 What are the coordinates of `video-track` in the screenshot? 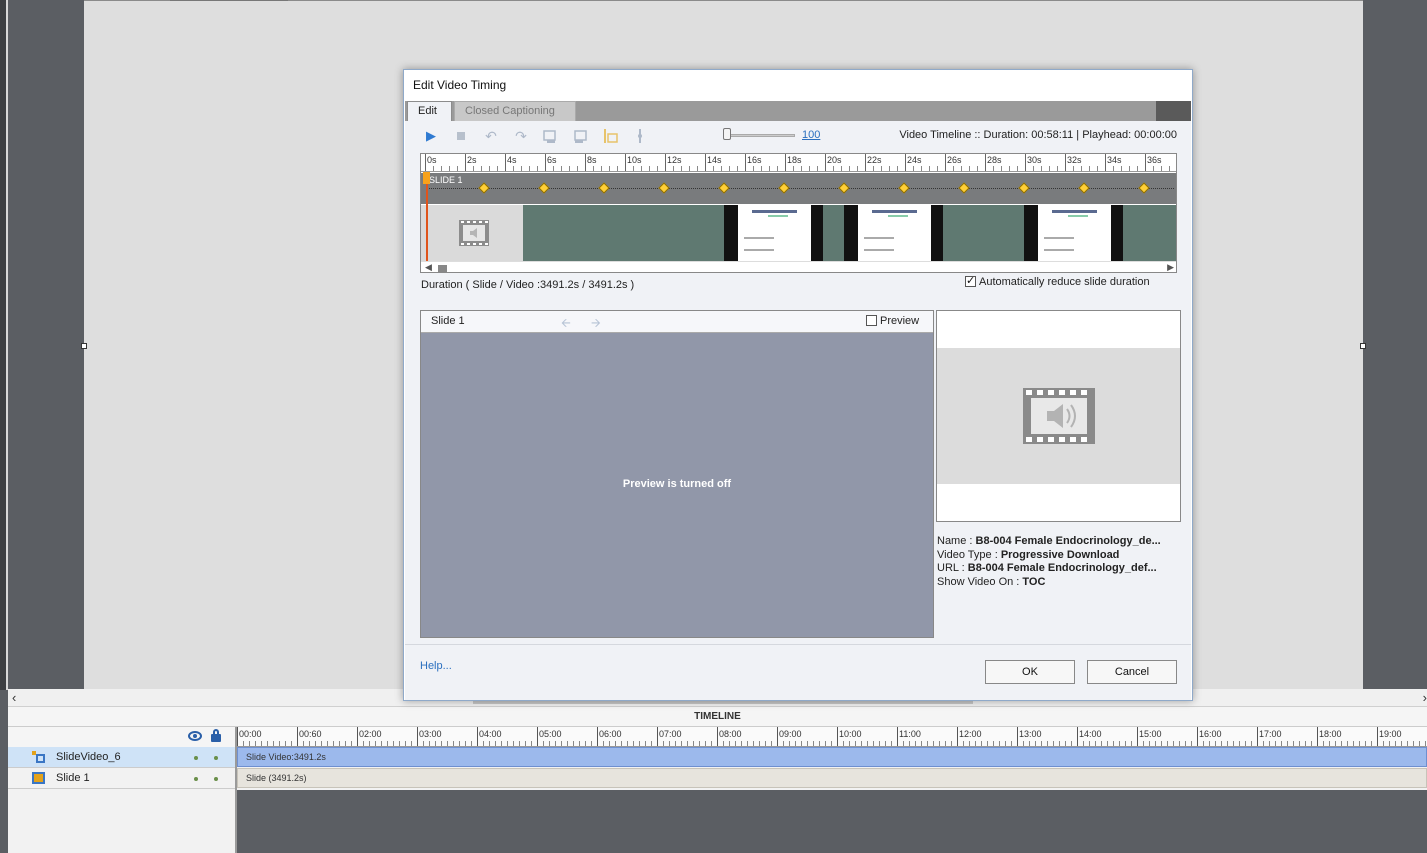 It's located at (798, 233).